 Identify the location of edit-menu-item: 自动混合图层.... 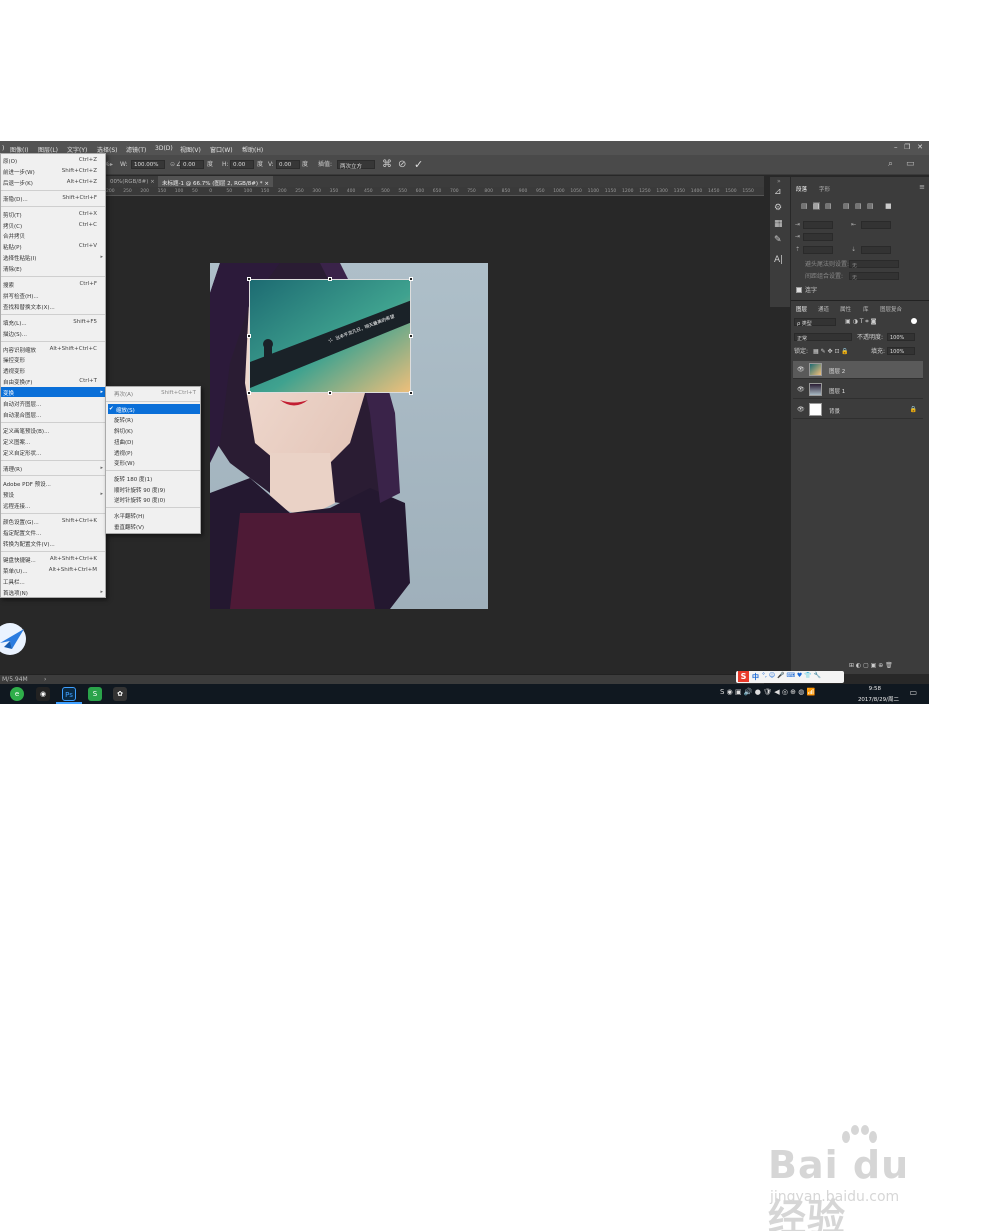
(53, 414).